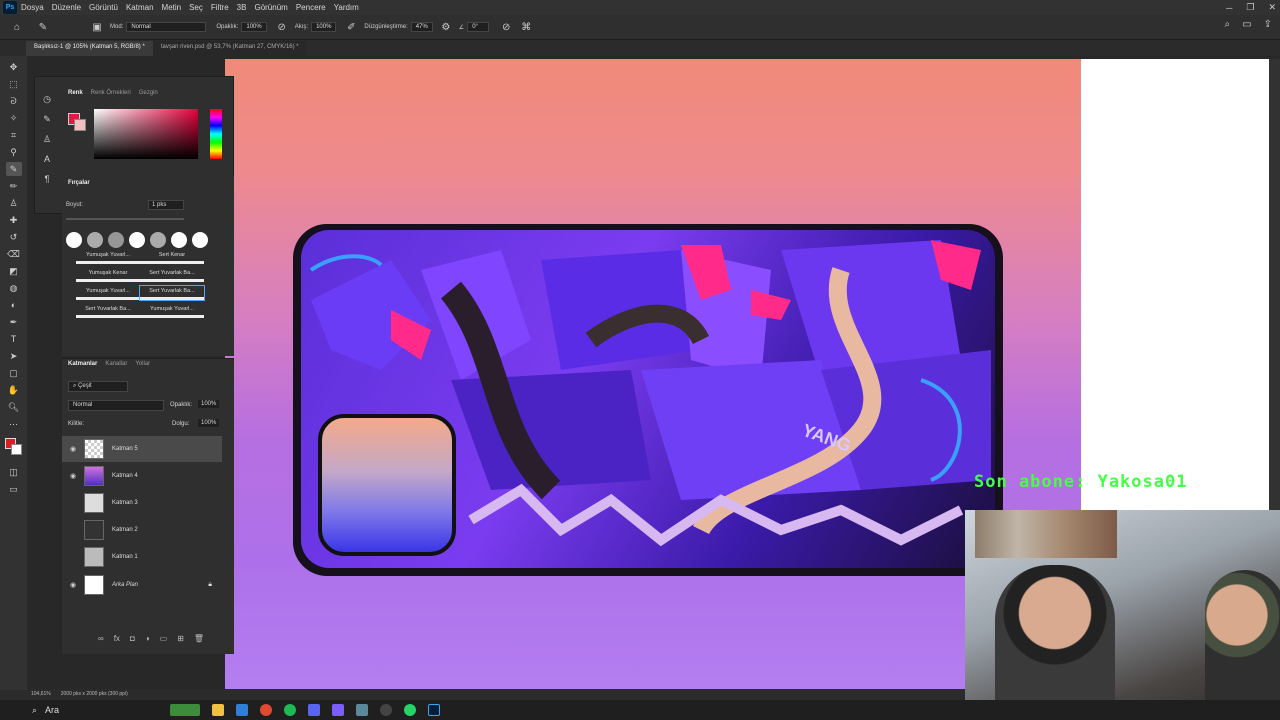  What do you see at coordinates (14, 254) in the screenshot?
I see `eraser-tool-icon: ⌫` at bounding box center [14, 254].